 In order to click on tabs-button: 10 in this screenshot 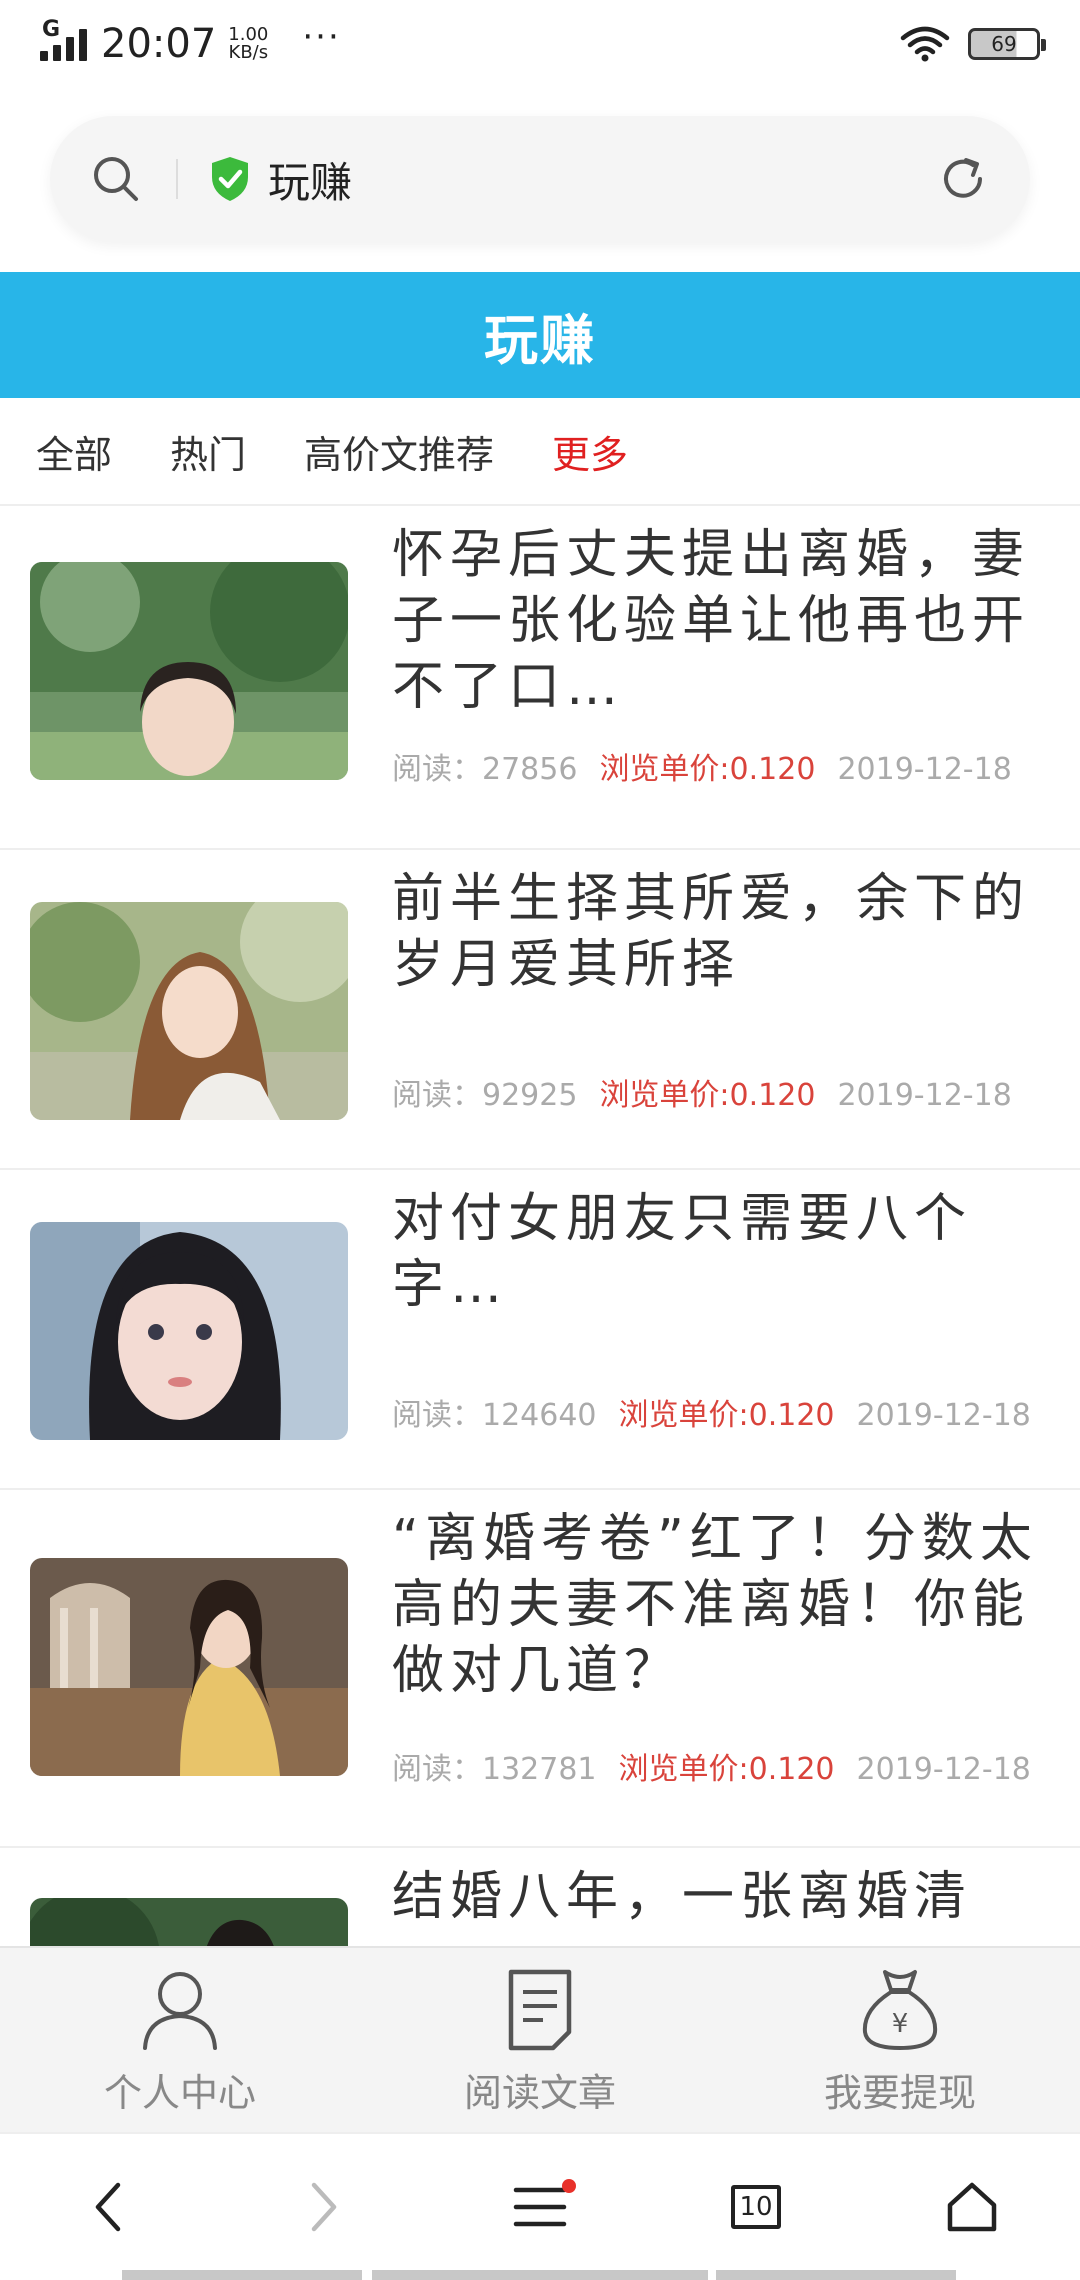, I will do `click(756, 2207)`.